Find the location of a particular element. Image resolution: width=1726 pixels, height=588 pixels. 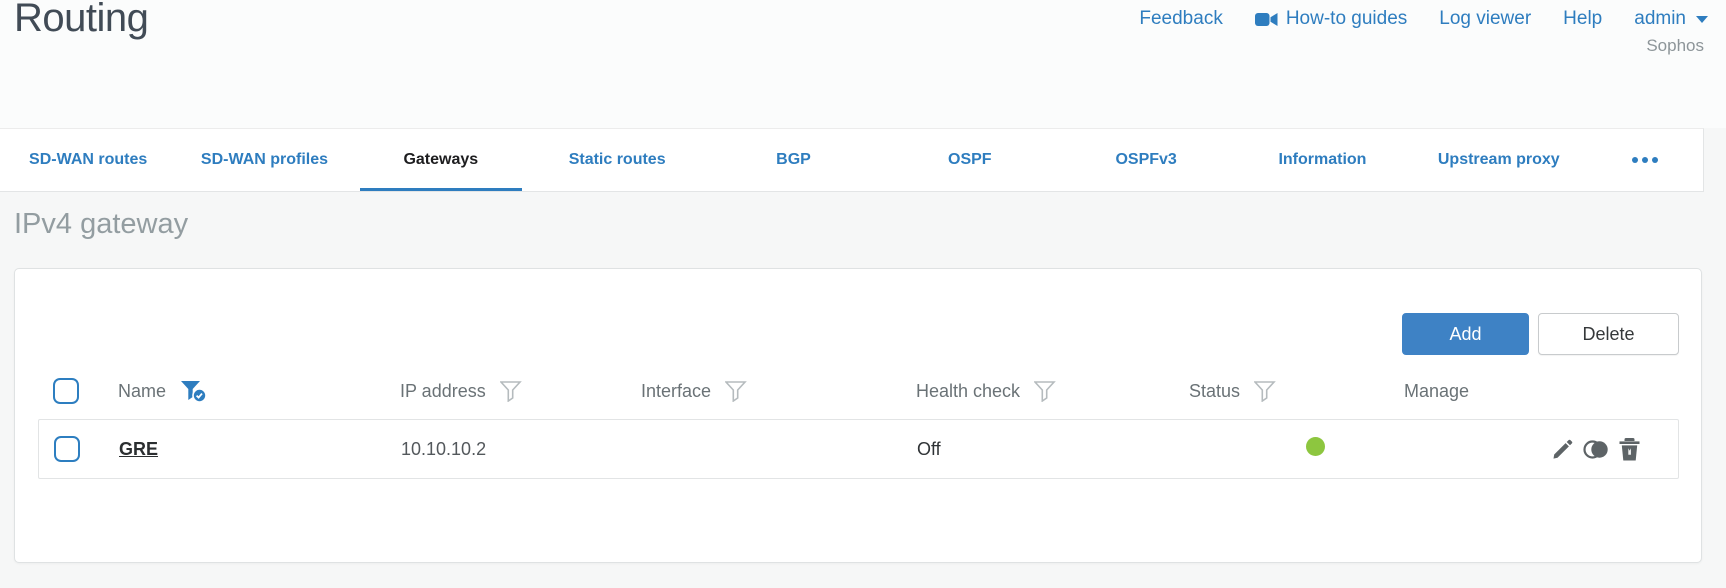

tab-ospf: OSPF is located at coordinates (970, 160).